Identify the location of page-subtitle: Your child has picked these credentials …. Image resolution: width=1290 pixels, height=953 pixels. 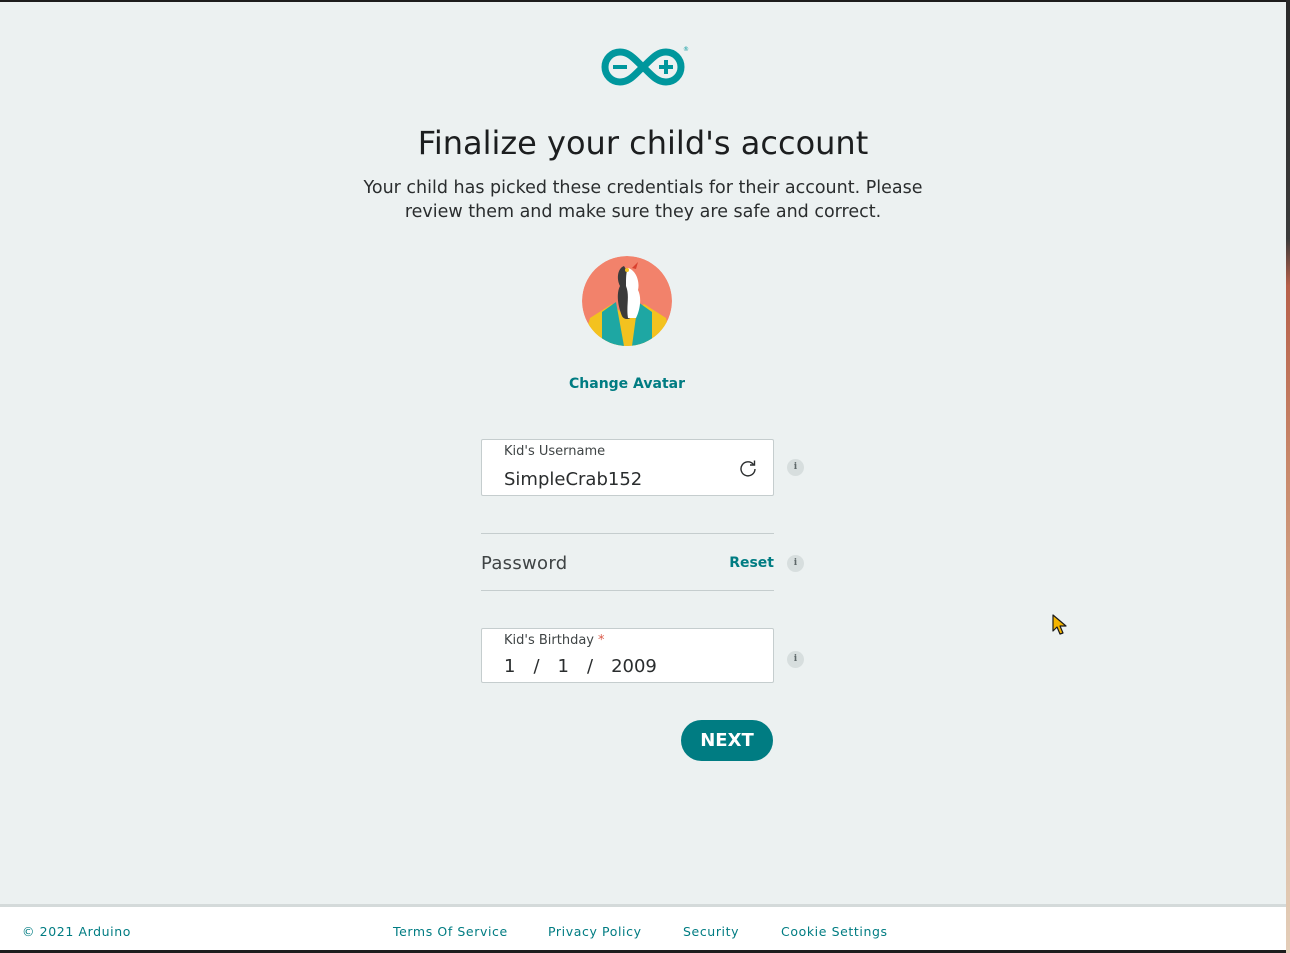
(643, 200).